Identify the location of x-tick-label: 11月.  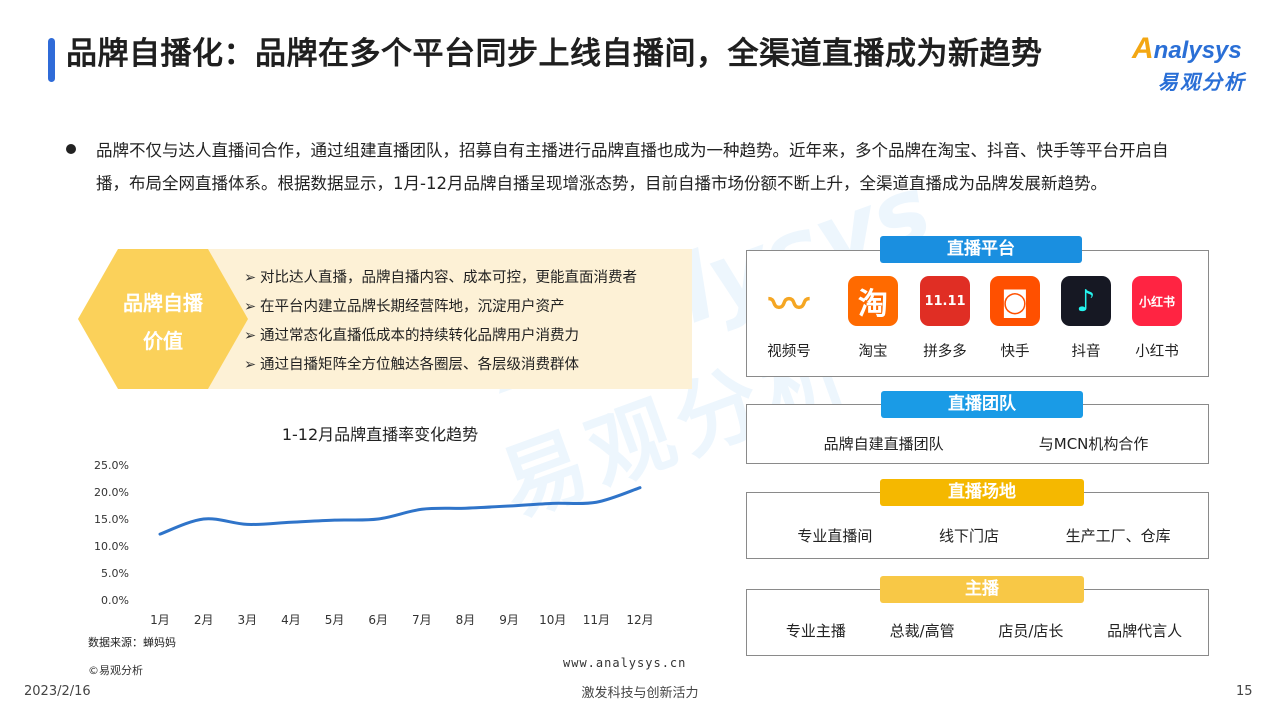
(596, 620).